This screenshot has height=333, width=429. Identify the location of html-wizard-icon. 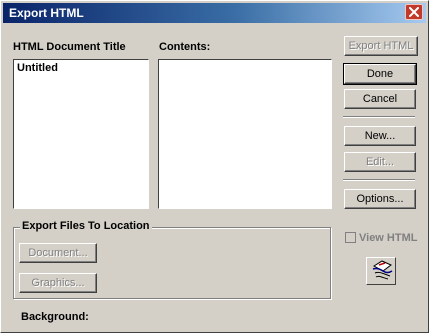
(382, 270).